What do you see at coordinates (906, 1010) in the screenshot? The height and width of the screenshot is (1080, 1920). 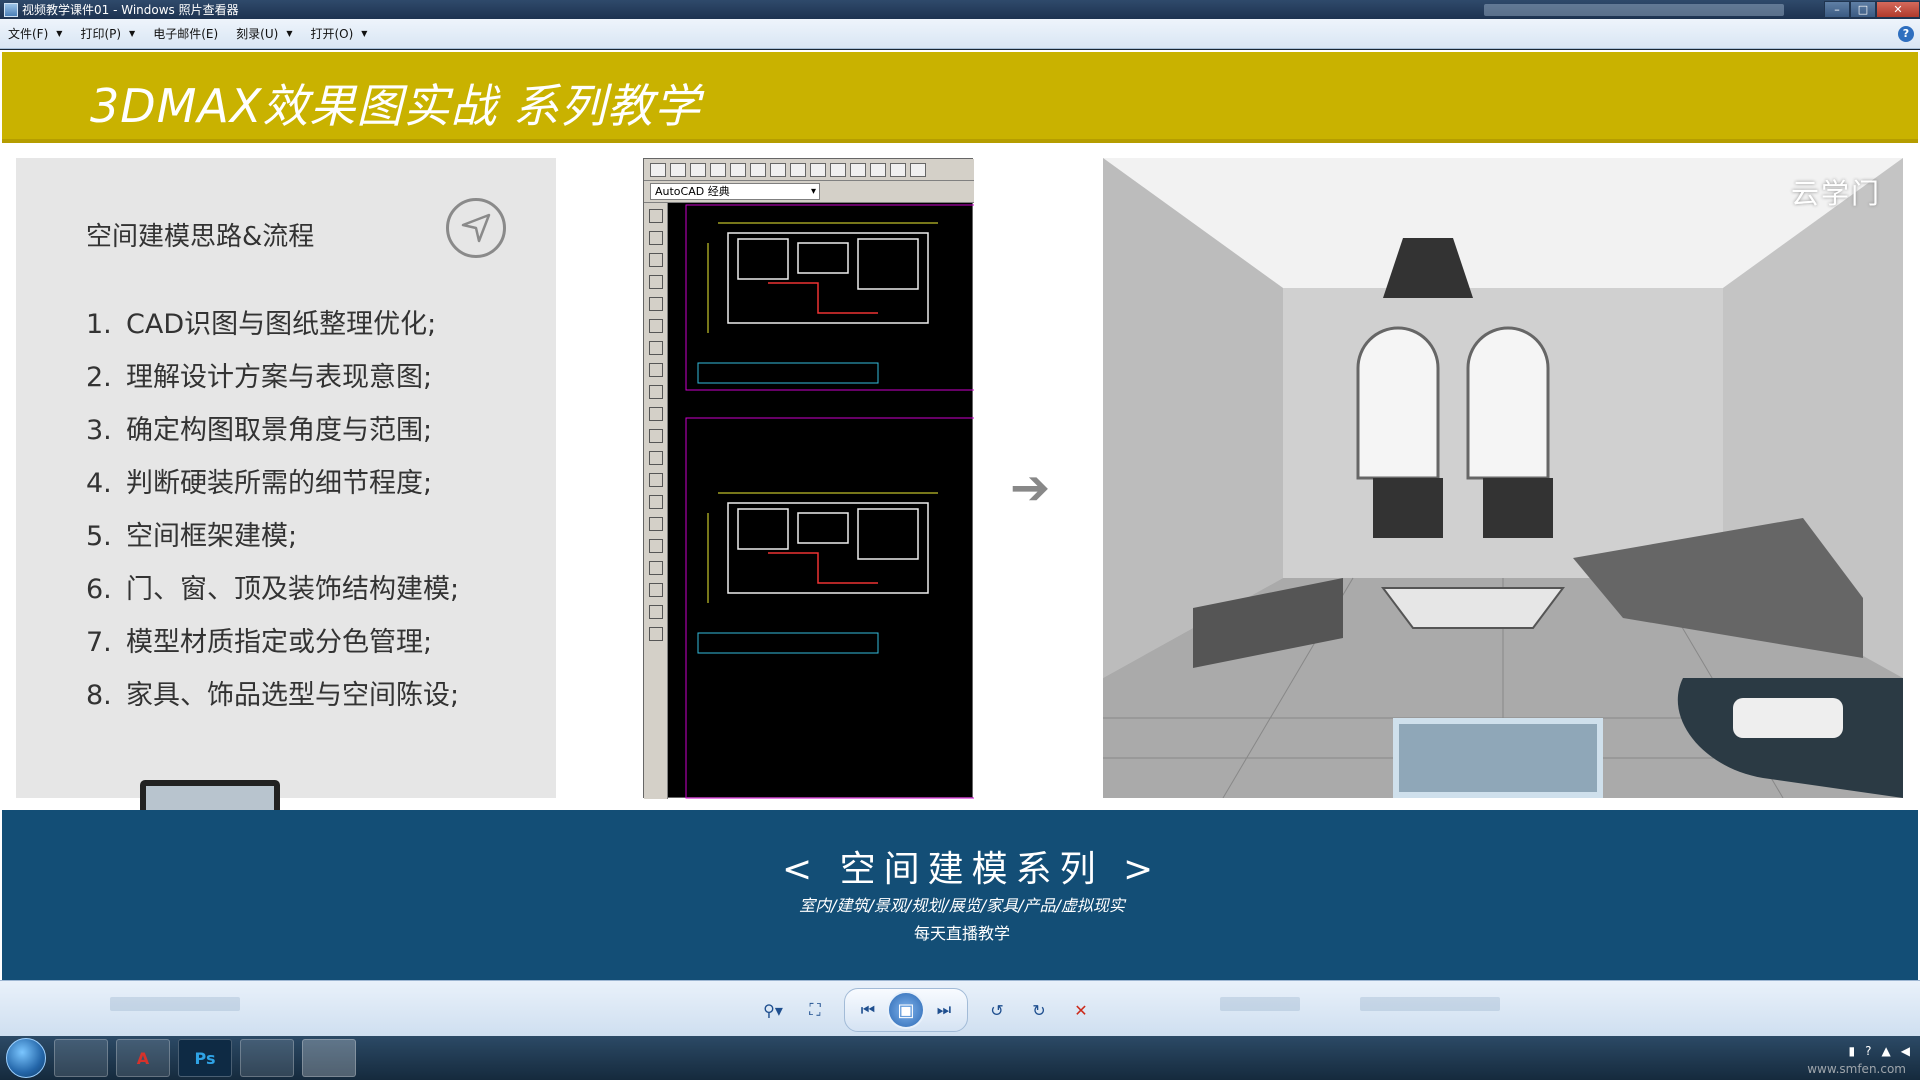 I see `slideshow-button: ▣` at bounding box center [906, 1010].